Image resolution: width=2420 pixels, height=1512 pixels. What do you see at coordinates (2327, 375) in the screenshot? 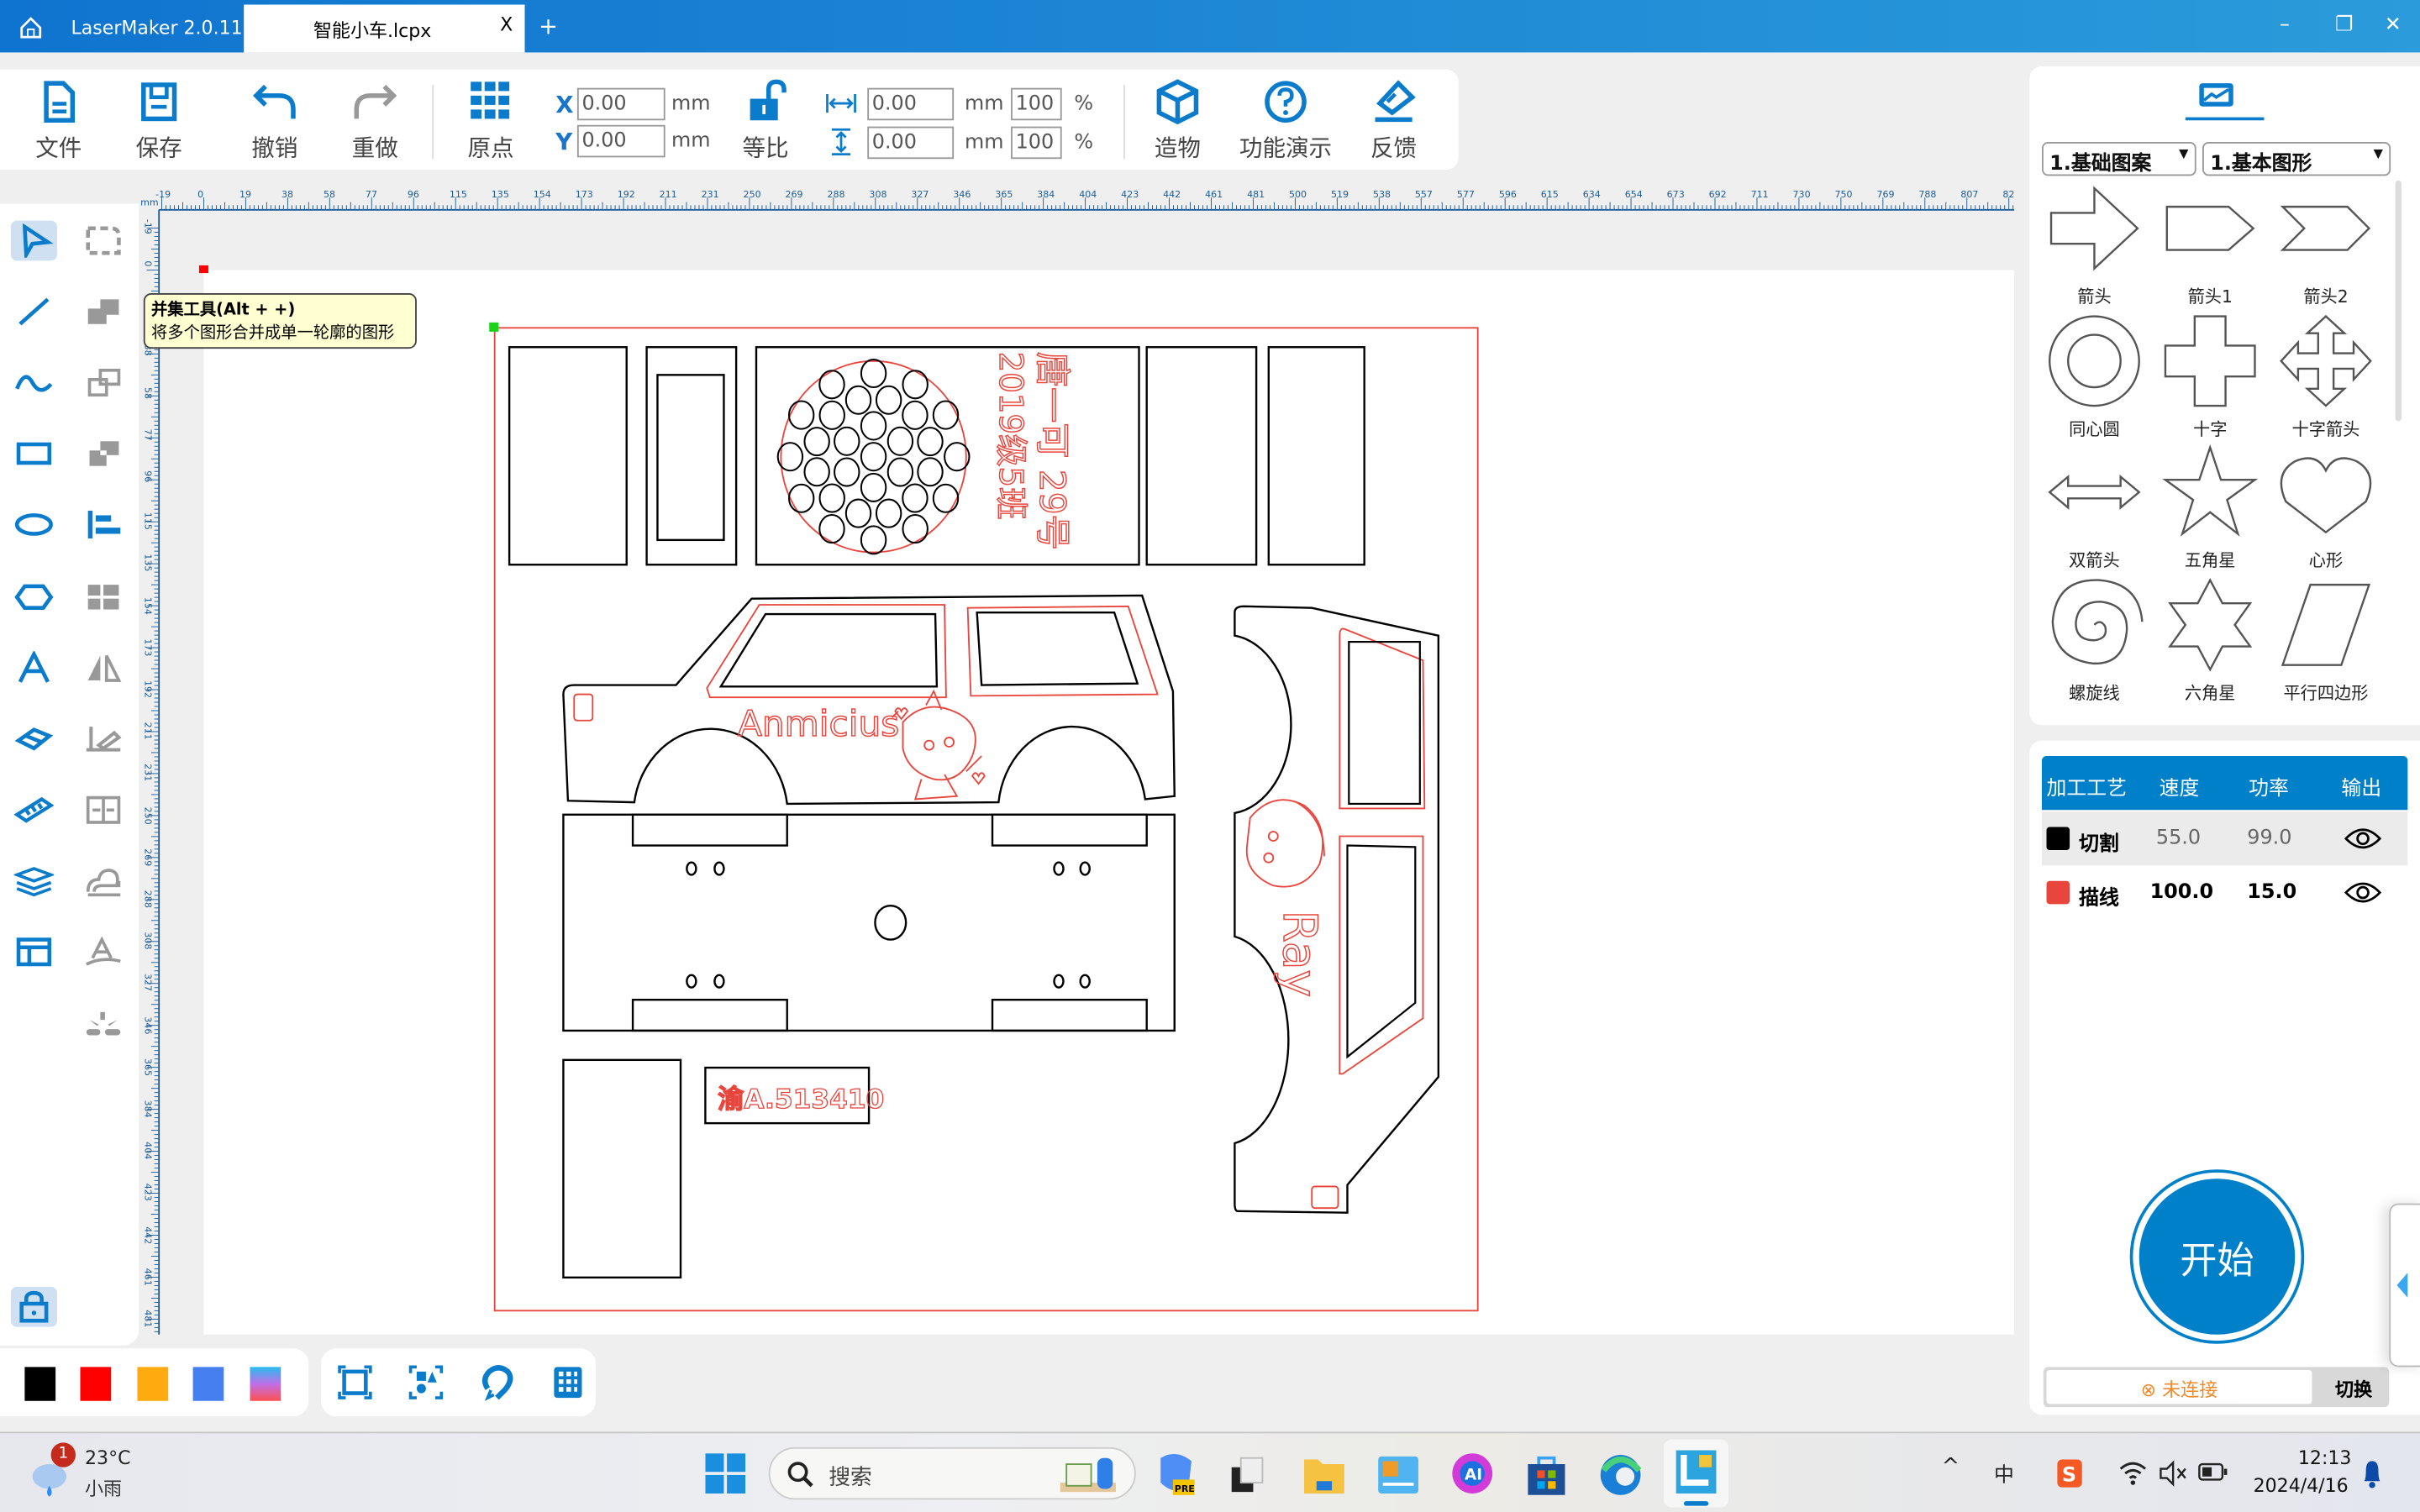
I see `shape-item-cross-arrows: 十字箭头` at bounding box center [2327, 375].